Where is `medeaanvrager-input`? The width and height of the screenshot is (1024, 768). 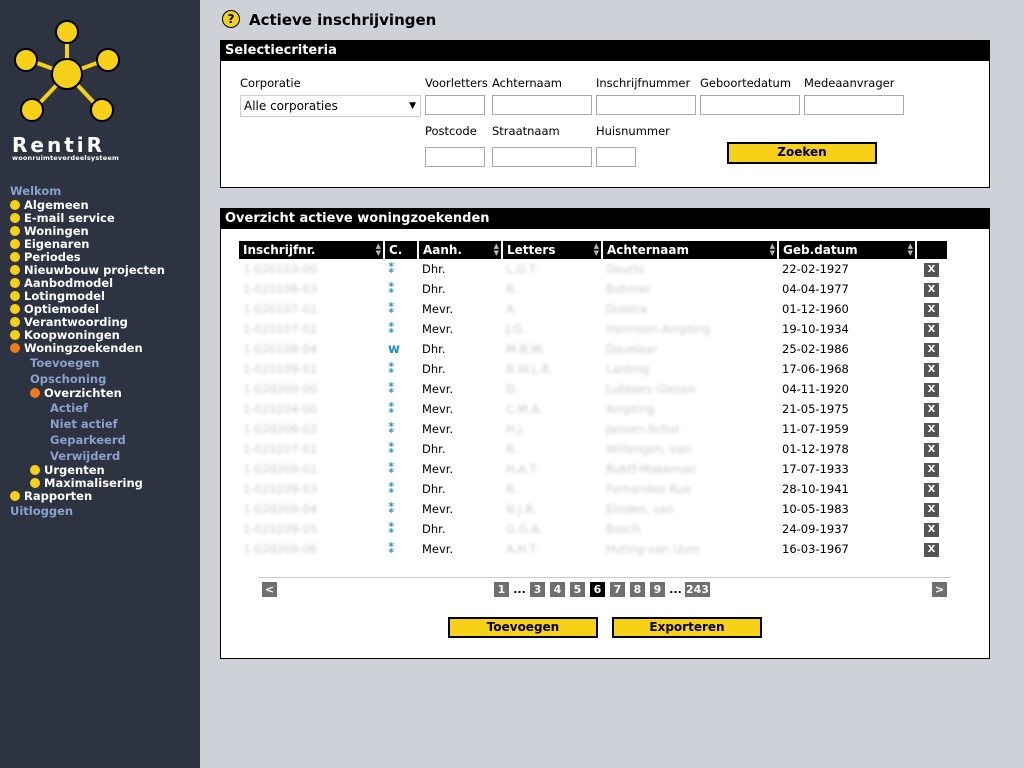
medeaanvrager-input is located at coordinates (854, 105).